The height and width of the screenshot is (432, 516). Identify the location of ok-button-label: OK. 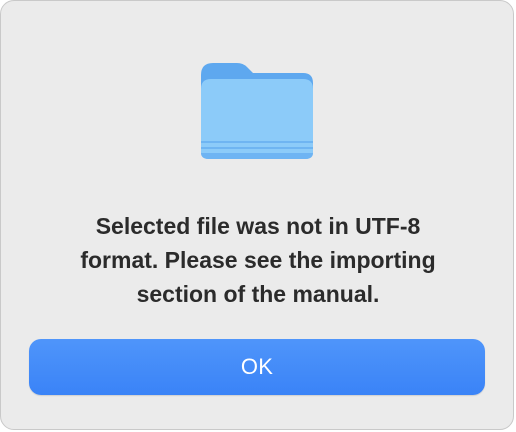
(257, 366).